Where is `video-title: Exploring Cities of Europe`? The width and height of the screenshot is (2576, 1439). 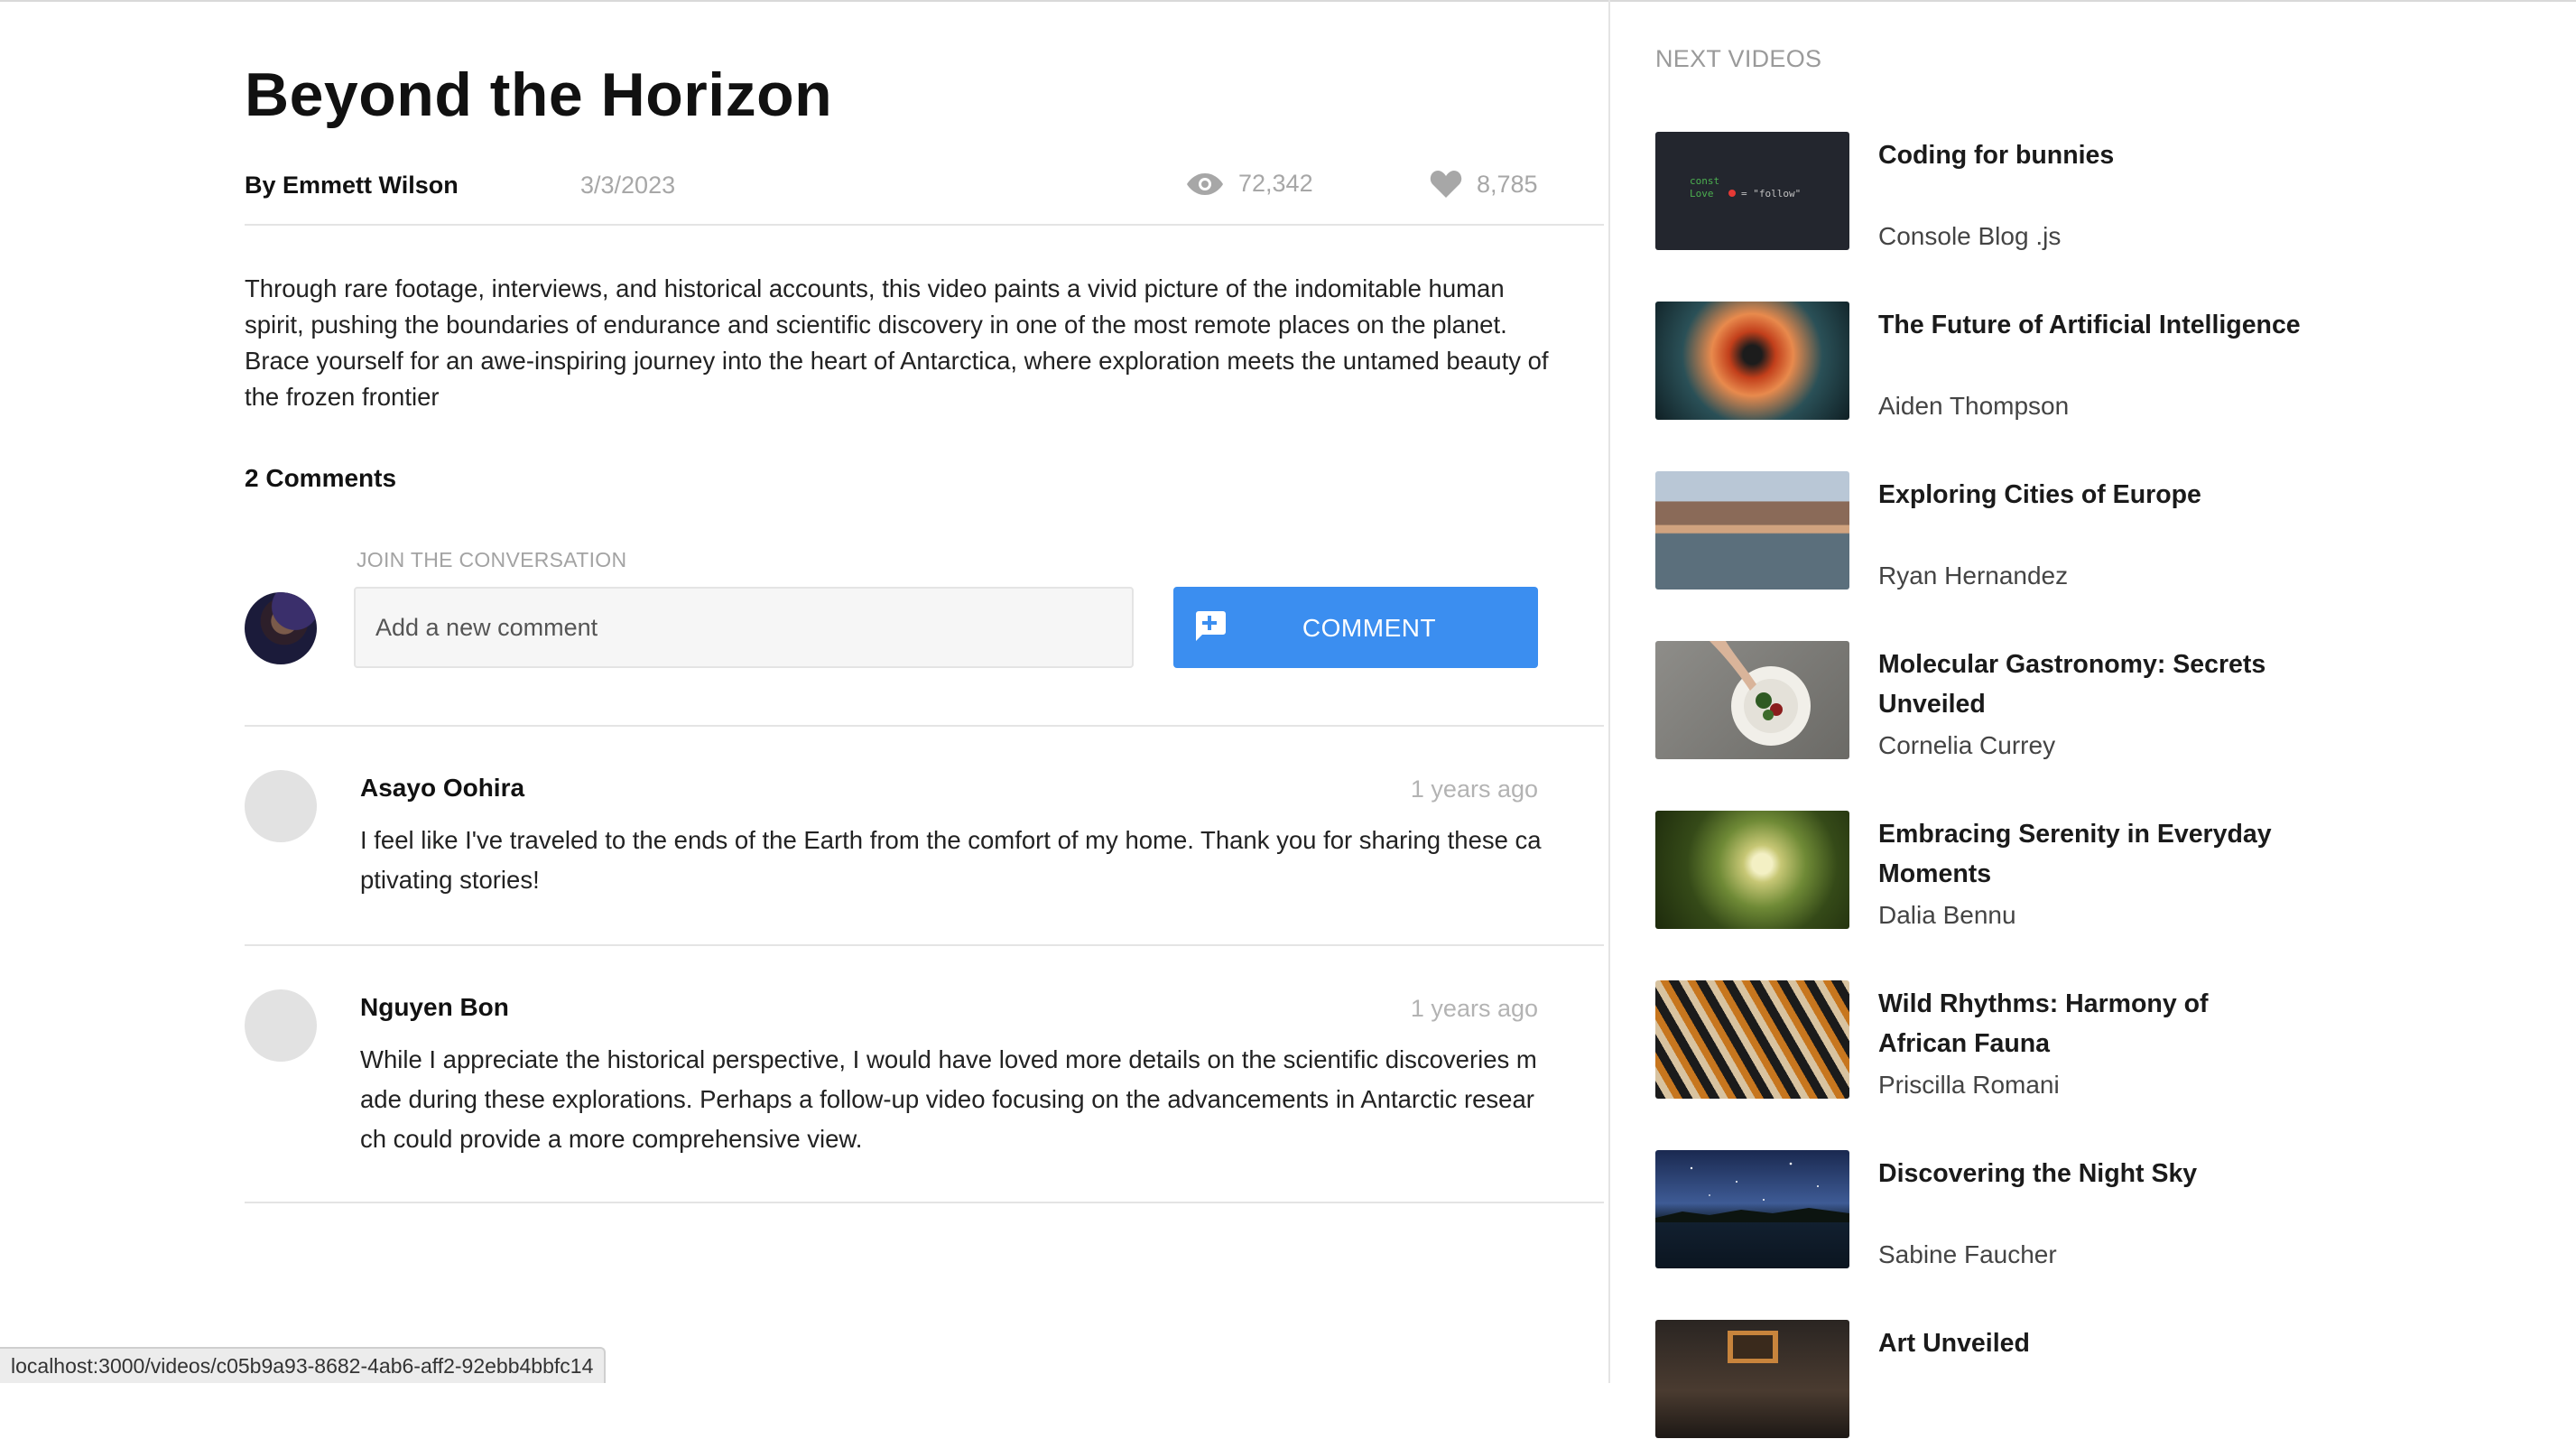 video-title: Exploring Cities of Europe is located at coordinates (2090, 495).